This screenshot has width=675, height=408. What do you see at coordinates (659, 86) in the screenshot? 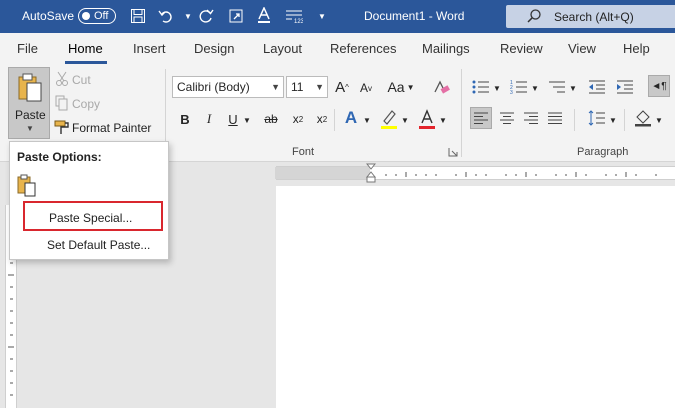
I see `show-formatting-marks-icon: ◄¶` at bounding box center [659, 86].